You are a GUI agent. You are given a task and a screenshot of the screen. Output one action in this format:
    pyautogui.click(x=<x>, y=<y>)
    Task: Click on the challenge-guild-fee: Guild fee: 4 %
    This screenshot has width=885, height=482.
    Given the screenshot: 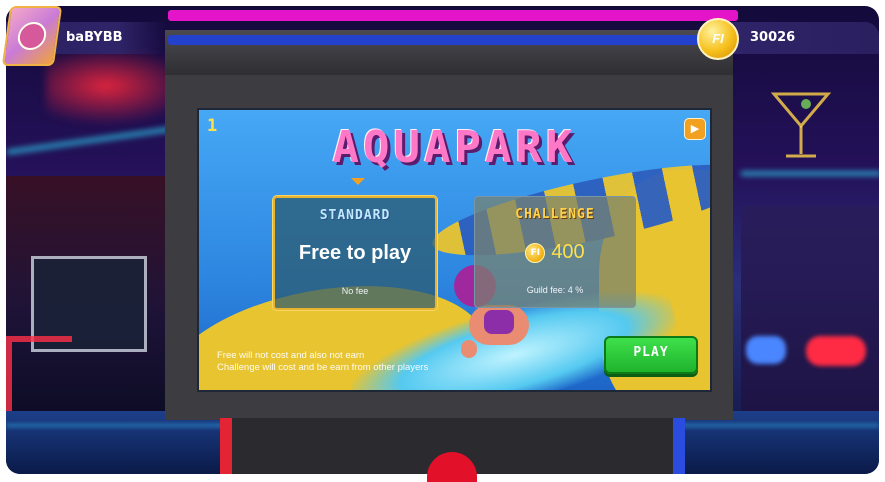 What is the action you would take?
    pyautogui.click(x=555, y=290)
    